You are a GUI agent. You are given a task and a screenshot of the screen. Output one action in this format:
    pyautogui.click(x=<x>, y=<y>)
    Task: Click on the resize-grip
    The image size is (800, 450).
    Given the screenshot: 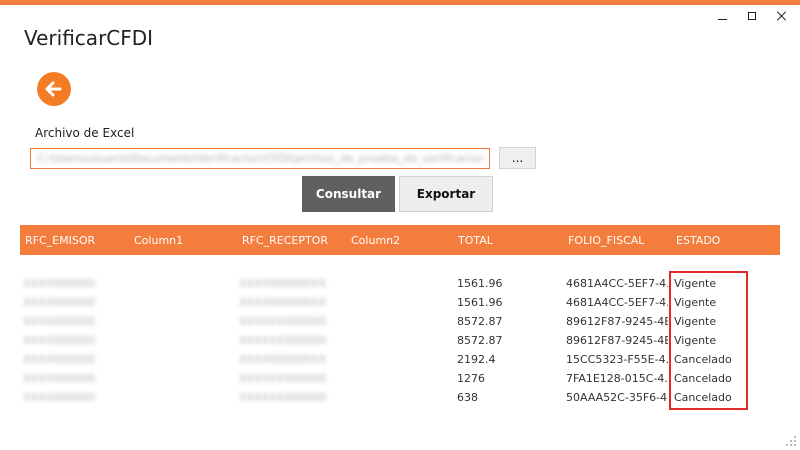 What is the action you would take?
    pyautogui.click(x=791, y=441)
    